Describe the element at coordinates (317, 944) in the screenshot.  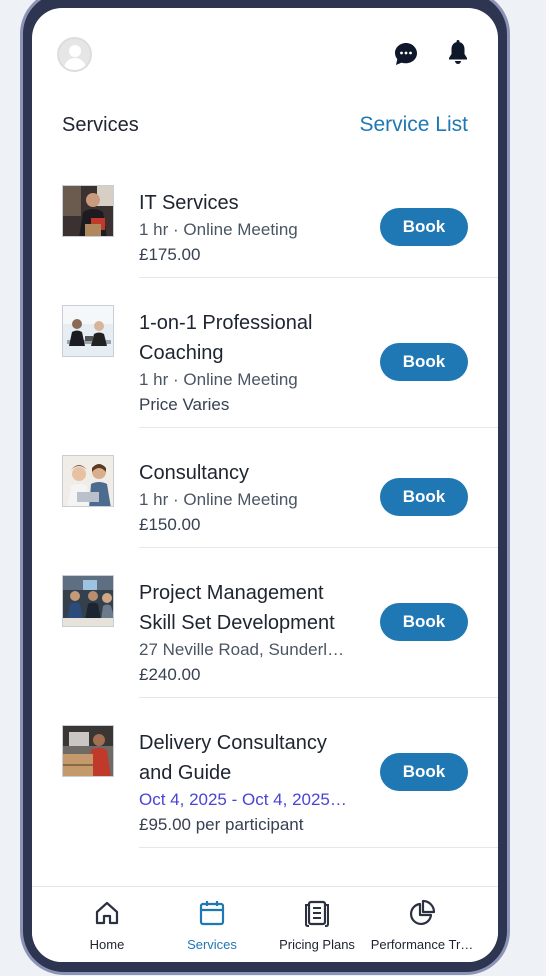
I see `tab-label: Pricing Plans` at that location.